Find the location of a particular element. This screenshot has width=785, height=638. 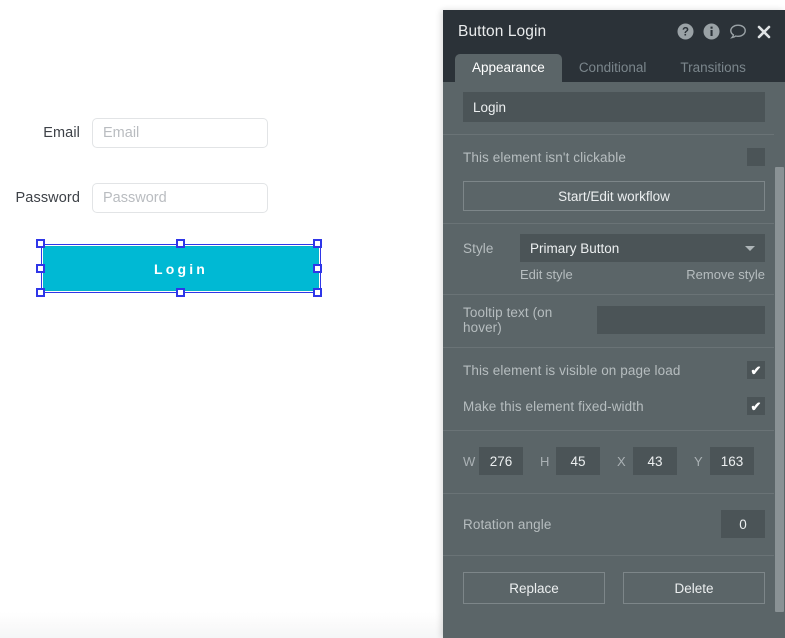

geometry-y: Y is located at coordinates (724, 461).